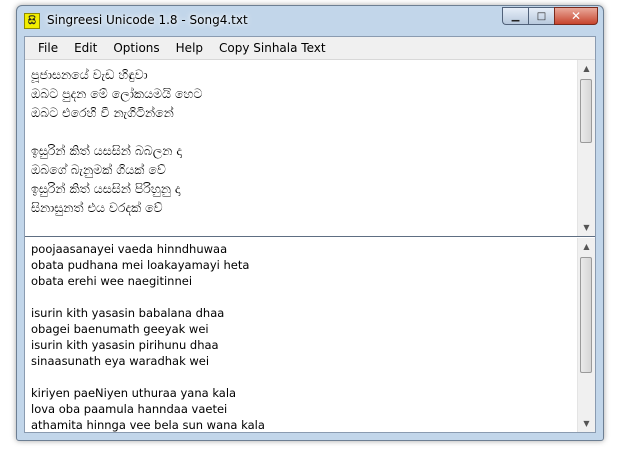 The height and width of the screenshot is (450, 620). What do you see at coordinates (45, 48) in the screenshot?
I see `menu-file: File` at bounding box center [45, 48].